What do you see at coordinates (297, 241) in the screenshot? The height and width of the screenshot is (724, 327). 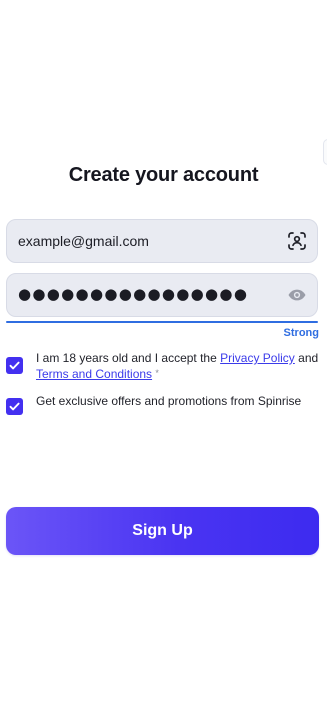 I see `face-id-scan-icon` at bounding box center [297, 241].